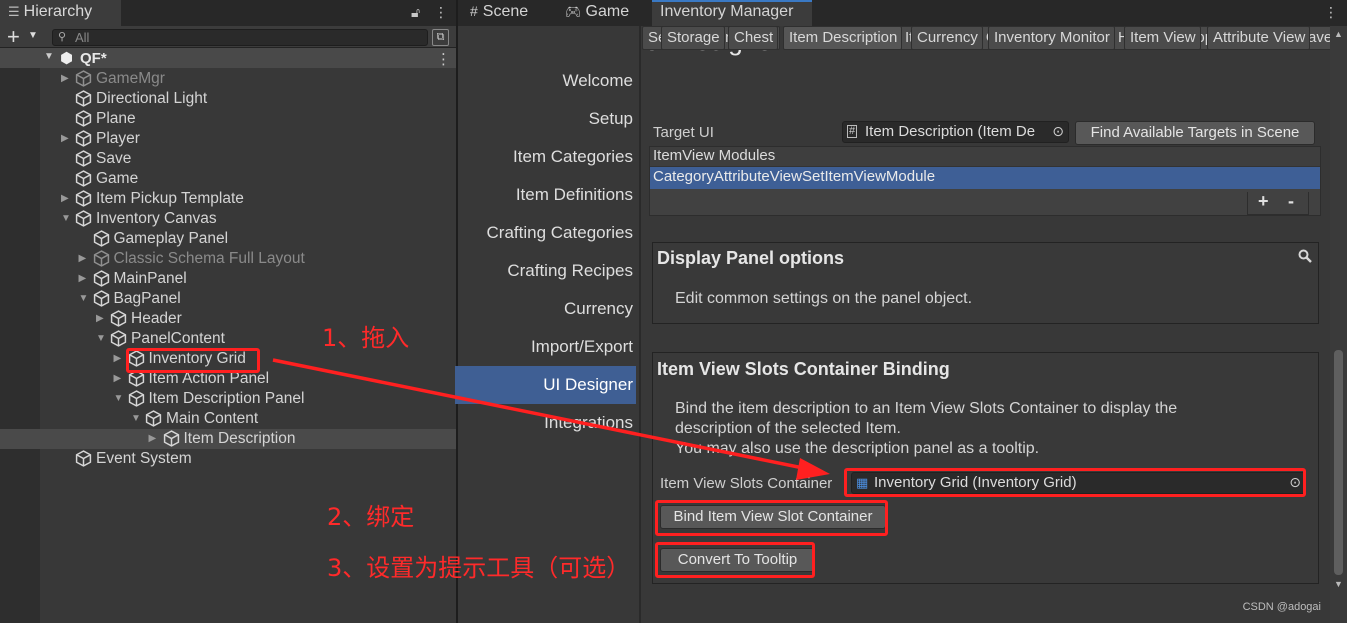 This screenshot has width=1347, height=623. Describe the element at coordinates (228, 219) in the screenshot. I see `hierarchy-item: ▼ Inventory Canvas` at that location.